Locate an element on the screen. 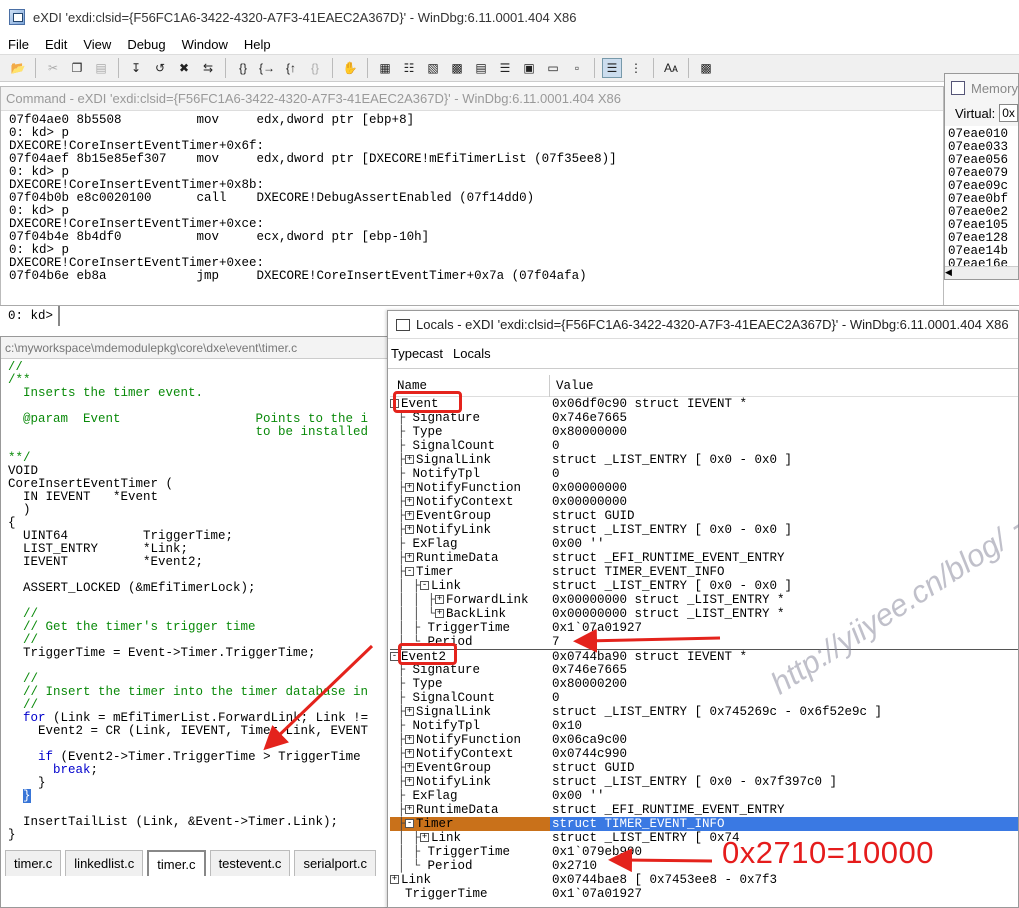 This screenshot has height=908, width=1019. menu-debug: Debug is located at coordinates (146, 44).